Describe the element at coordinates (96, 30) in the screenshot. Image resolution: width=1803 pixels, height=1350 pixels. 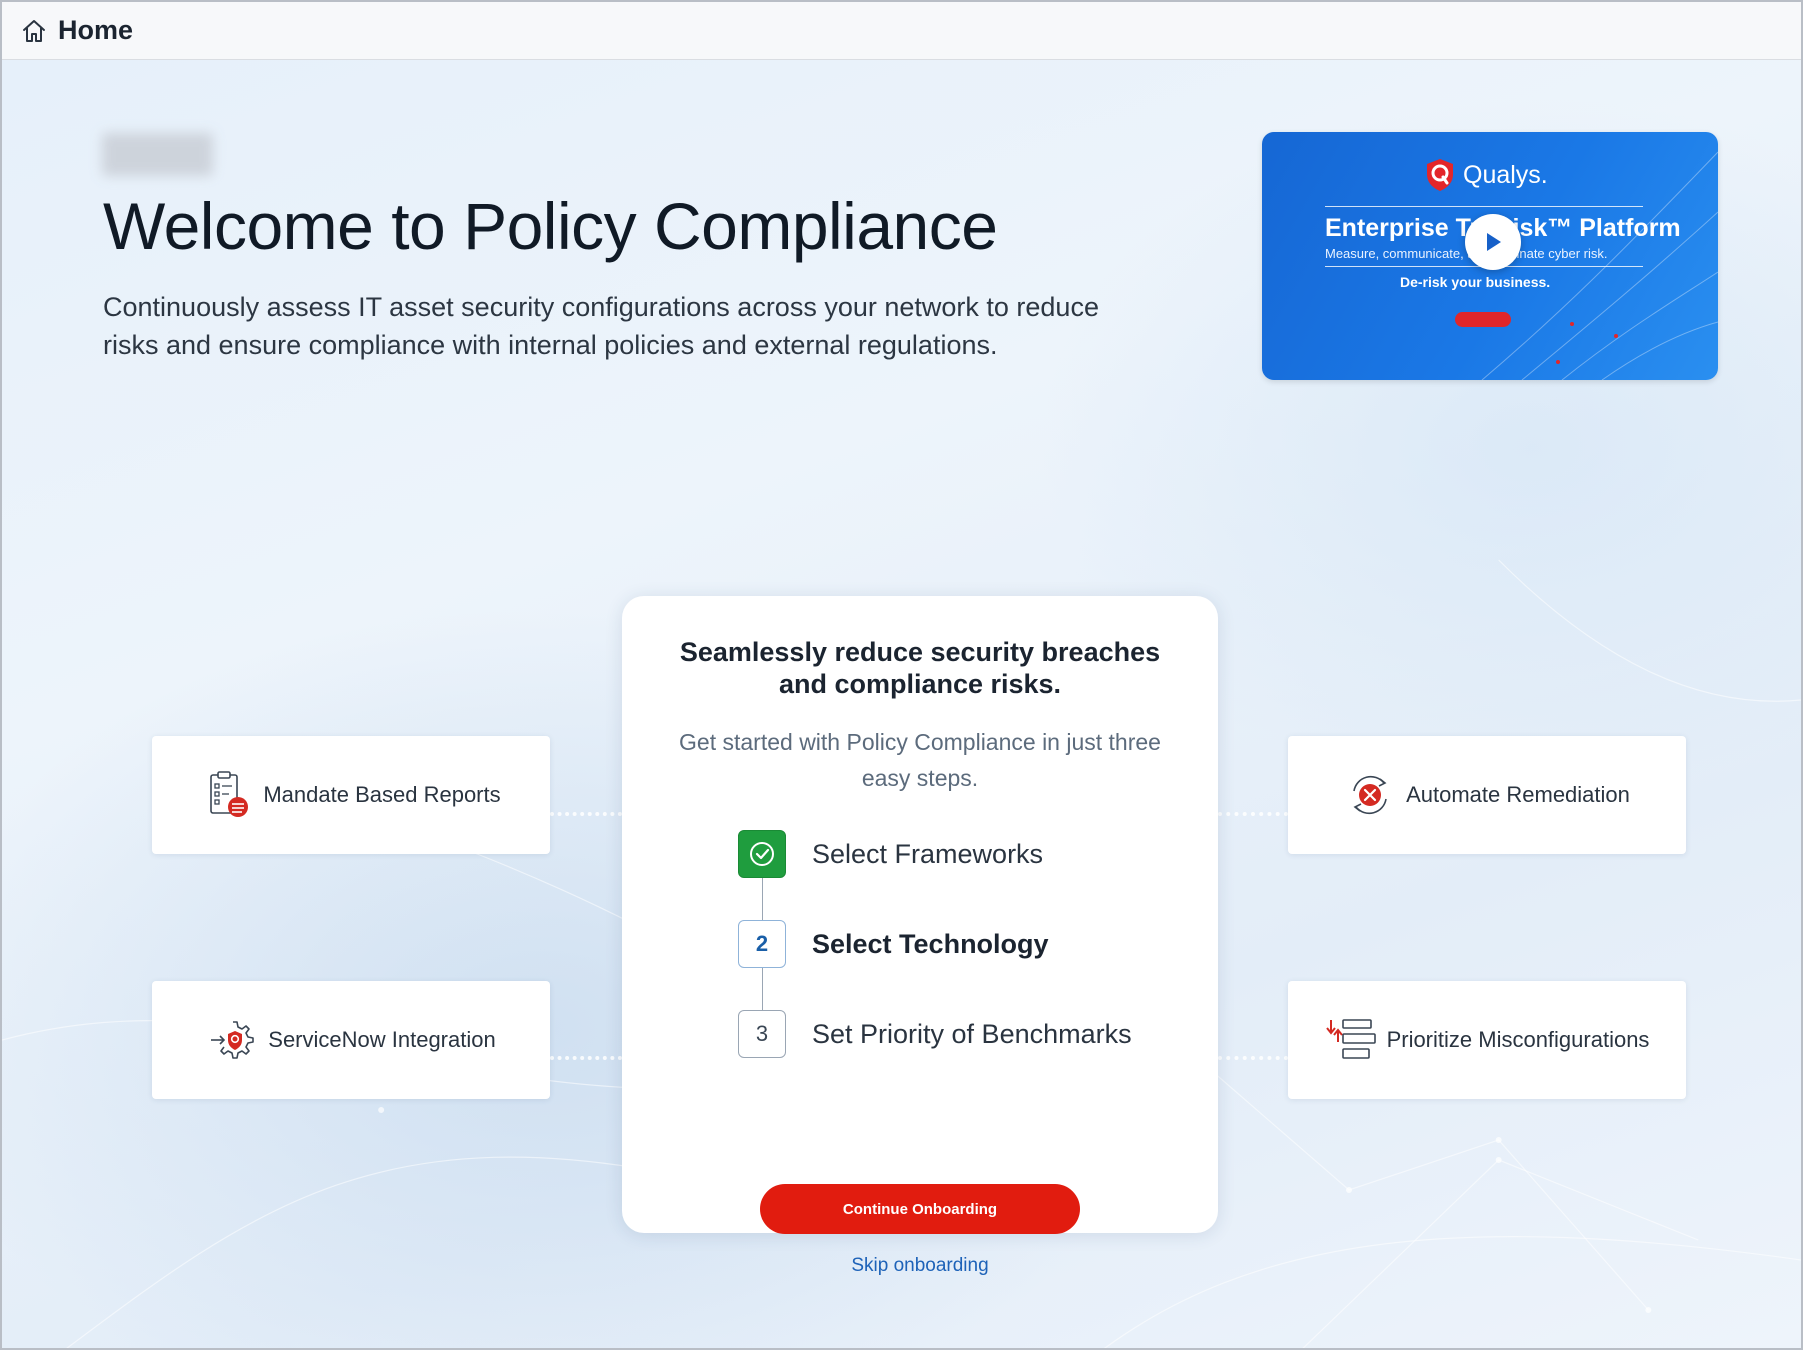
I see `page-title: Home` at that location.